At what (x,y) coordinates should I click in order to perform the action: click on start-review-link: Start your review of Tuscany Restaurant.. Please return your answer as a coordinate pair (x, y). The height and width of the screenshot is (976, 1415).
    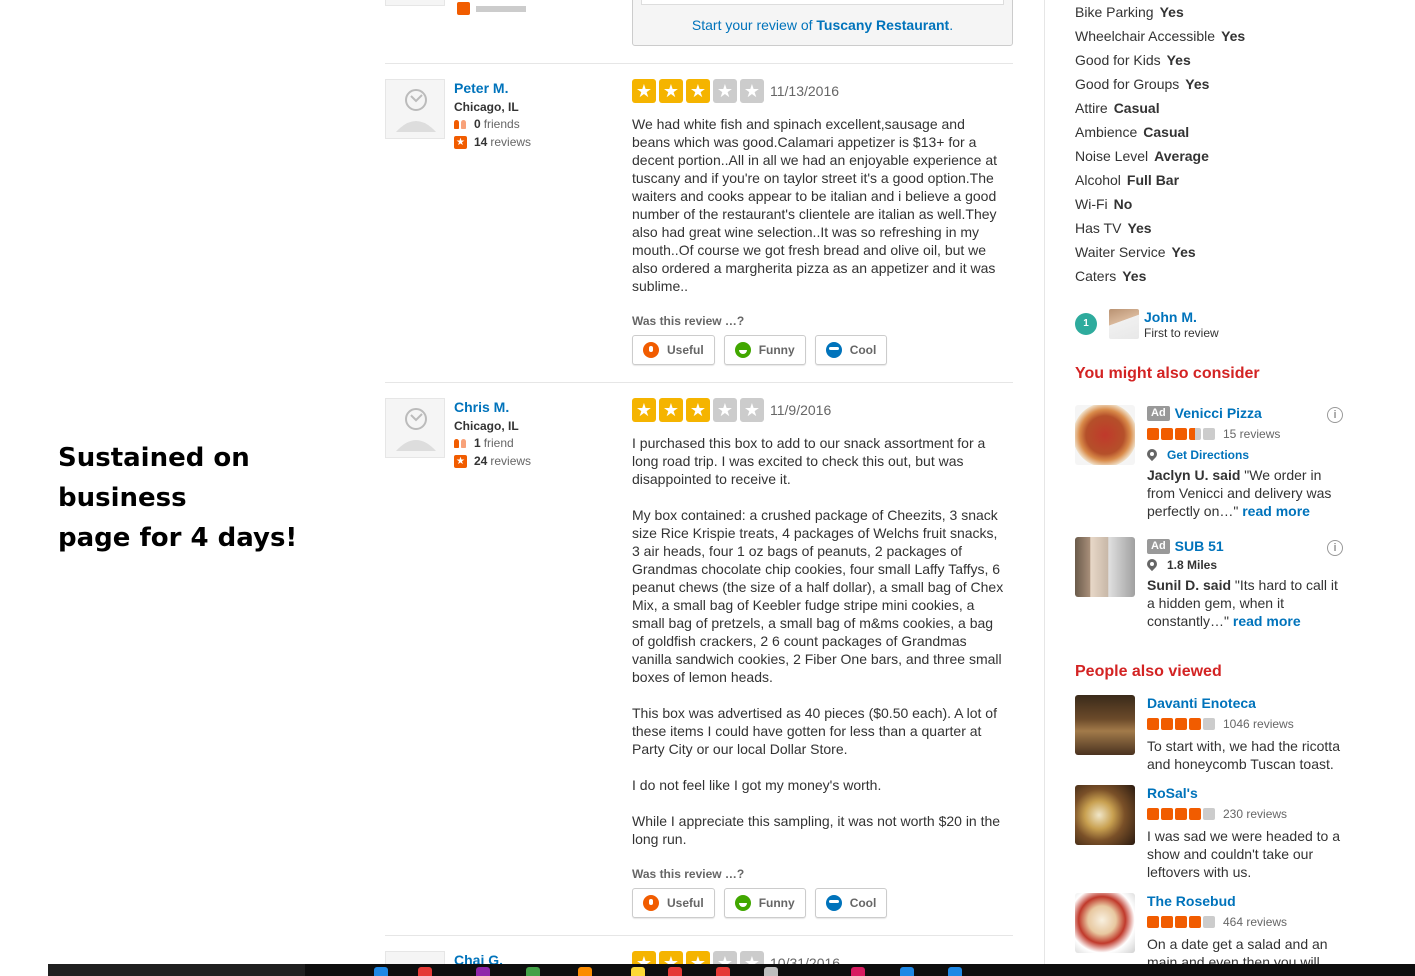
    Looking at the image, I should click on (822, 25).